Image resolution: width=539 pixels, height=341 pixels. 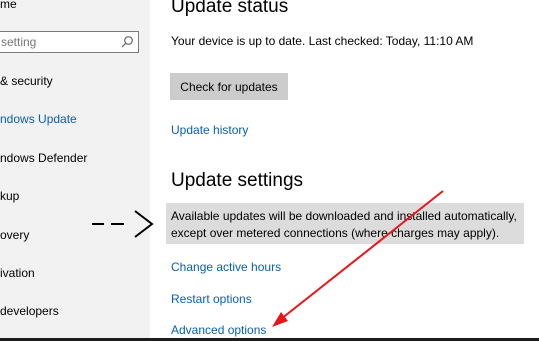 What do you see at coordinates (26, 81) in the screenshot?
I see `sidebar-item-security: & security` at bounding box center [26, 81].